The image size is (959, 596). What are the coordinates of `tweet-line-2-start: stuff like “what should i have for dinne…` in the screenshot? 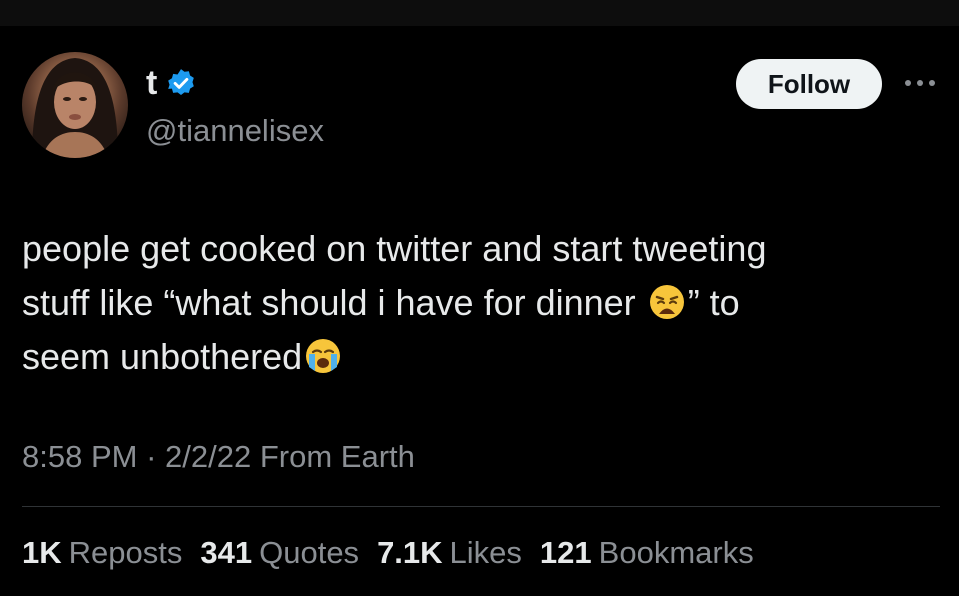 It's located at (329, 302).